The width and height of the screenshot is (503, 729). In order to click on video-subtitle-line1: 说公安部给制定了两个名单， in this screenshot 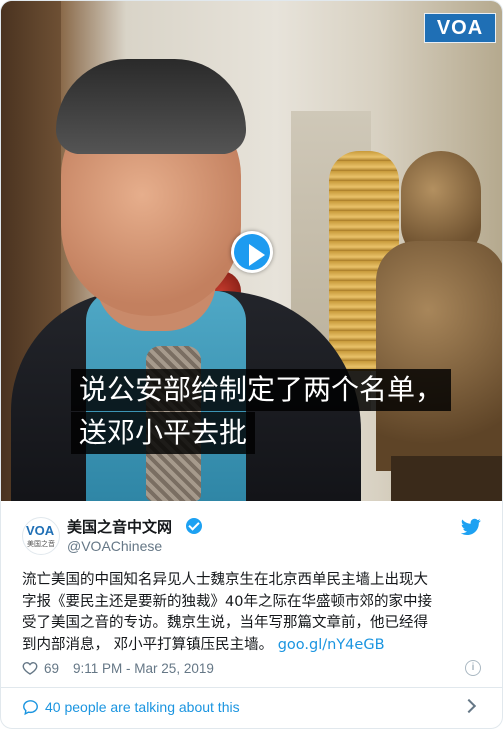, I will do `click(261, 390)`.